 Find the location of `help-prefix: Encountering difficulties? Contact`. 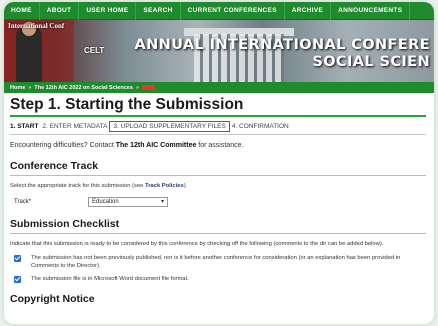

help-prefix: Encountering difficulties? Contact is located at coordinates (63, 145).